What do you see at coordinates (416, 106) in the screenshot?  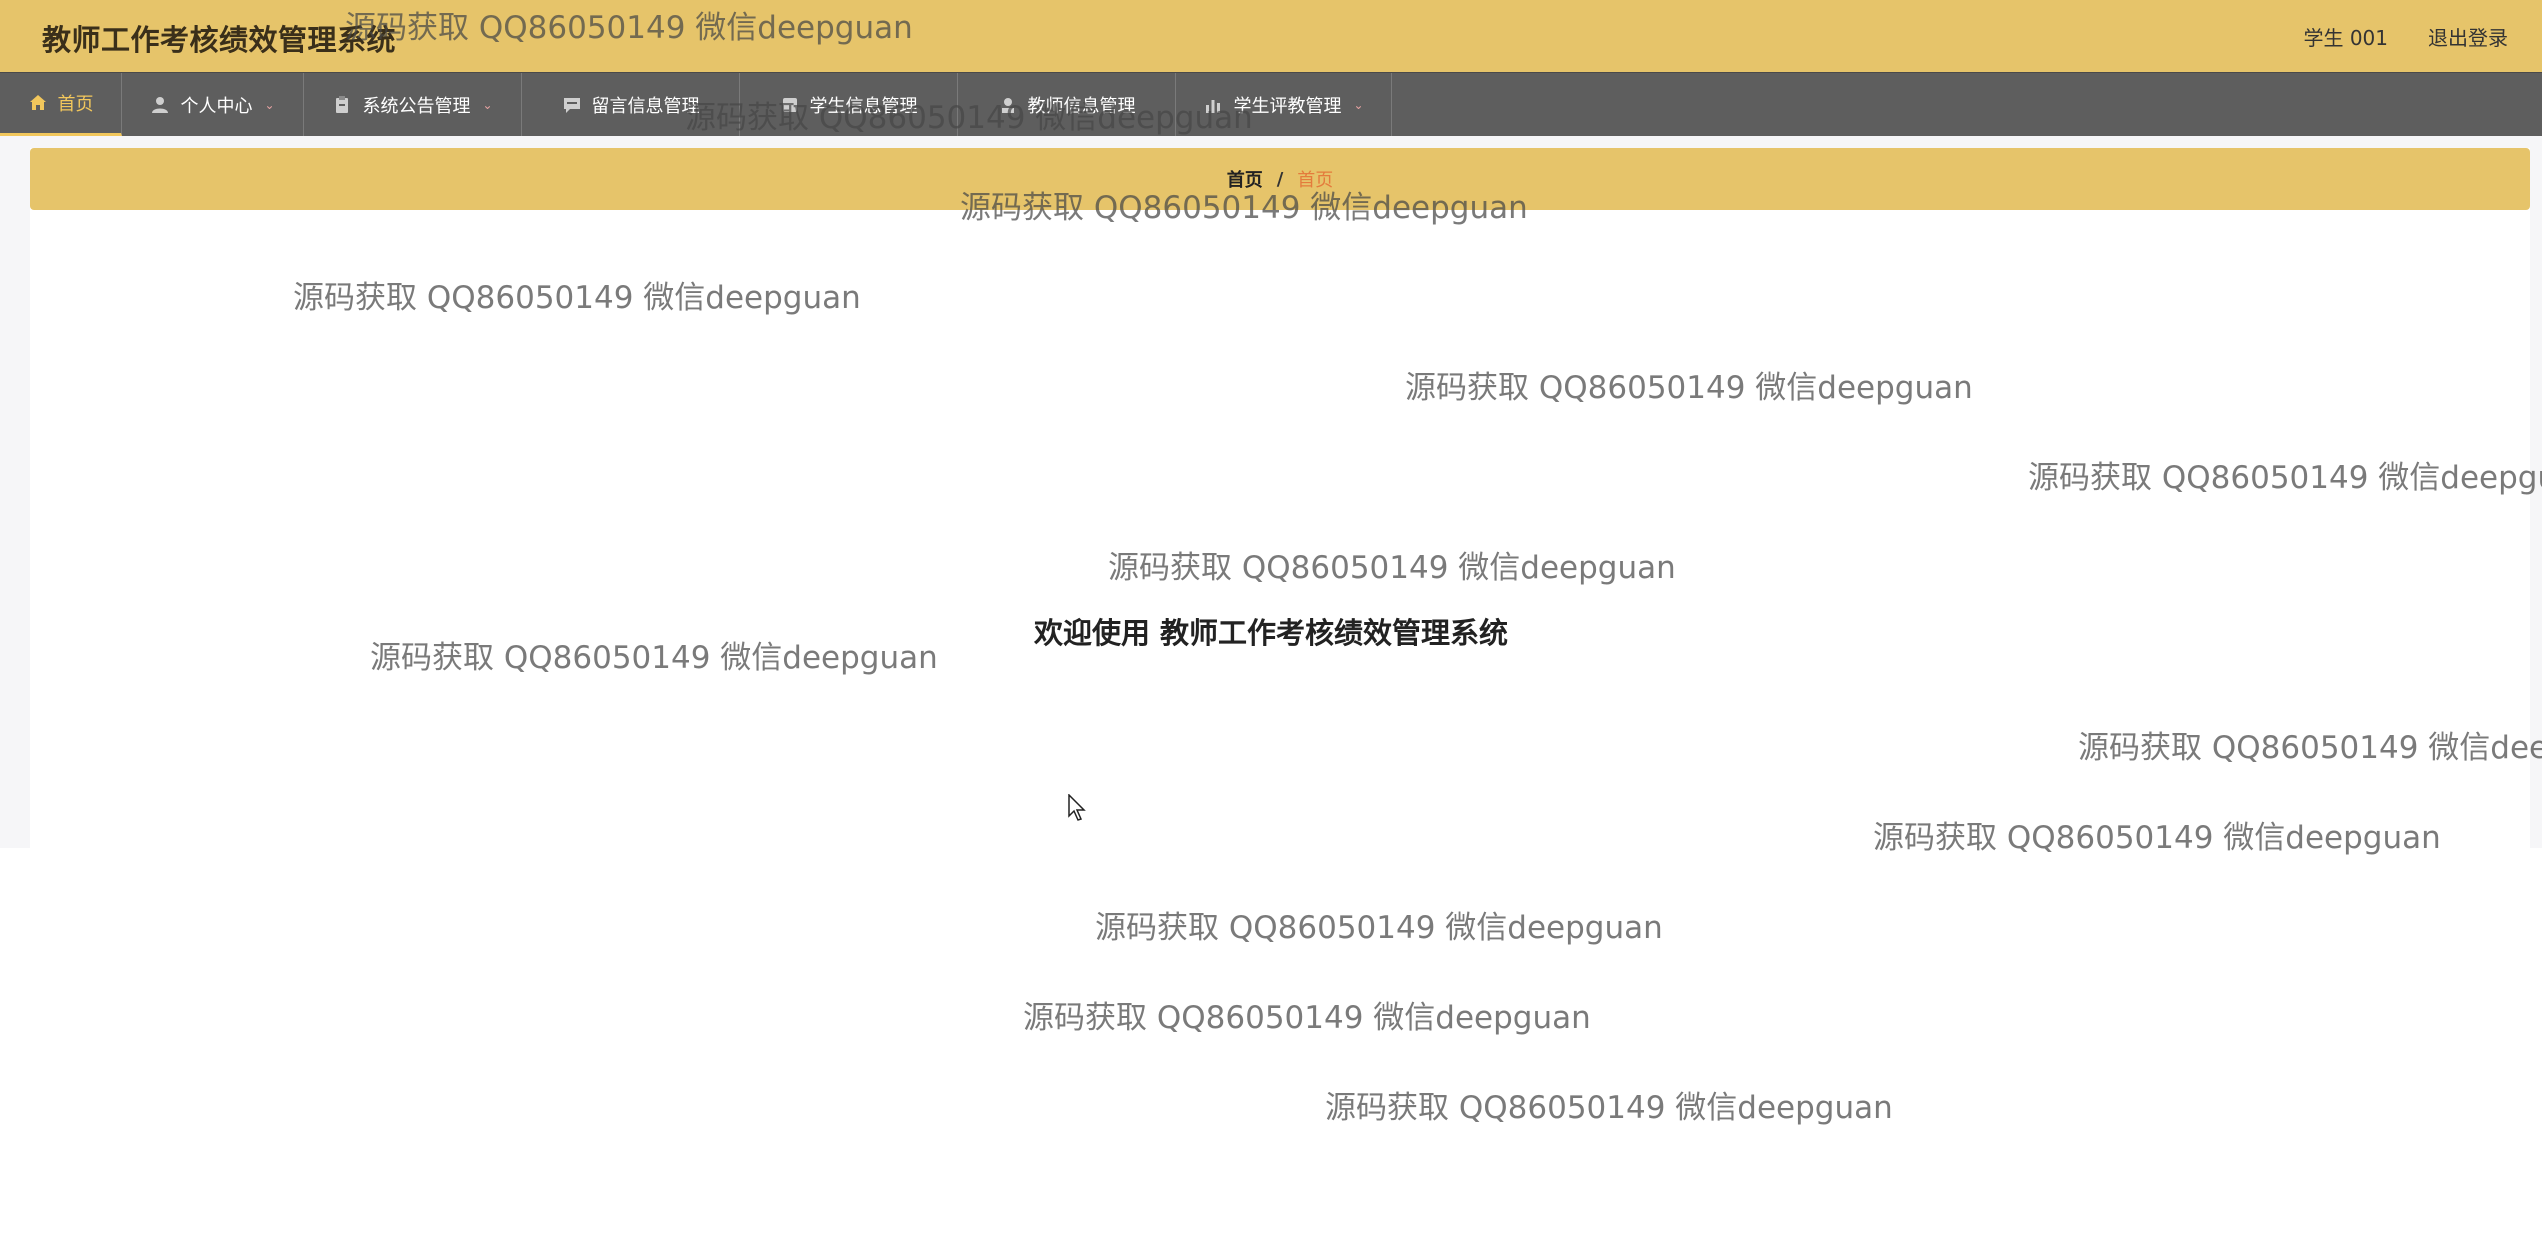 I see `nav-label: 系统公告管理` at bounding box center [416, 106].